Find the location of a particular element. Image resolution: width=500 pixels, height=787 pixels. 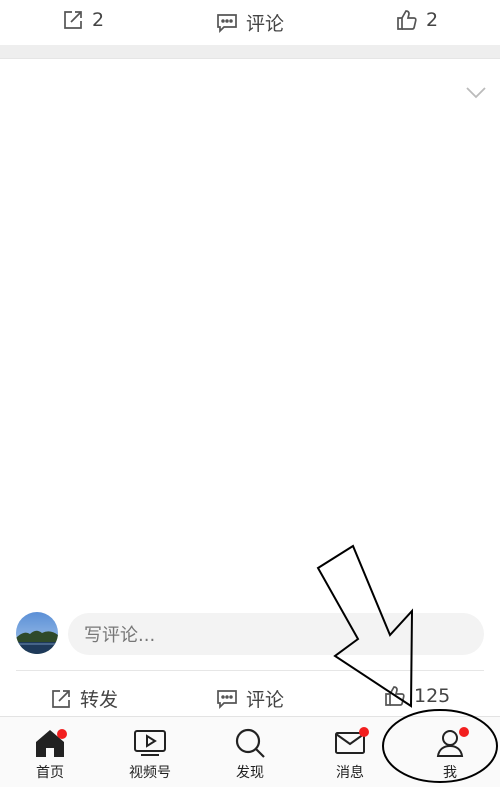

search-icon is located at coordinates (250, 743).